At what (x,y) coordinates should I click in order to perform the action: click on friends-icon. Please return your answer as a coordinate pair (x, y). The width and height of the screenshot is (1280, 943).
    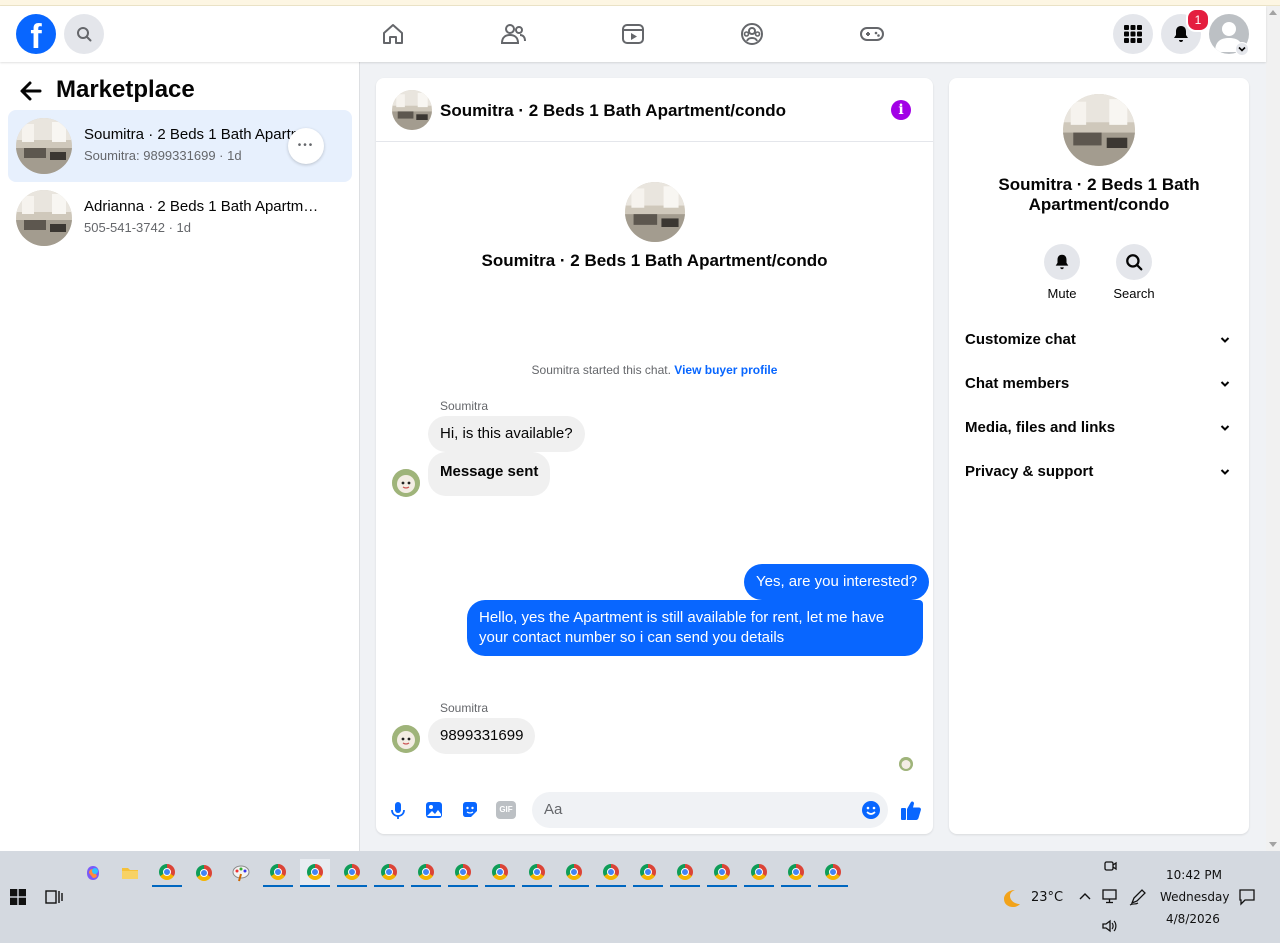
    Looking at the image, I should click on (513, 34).